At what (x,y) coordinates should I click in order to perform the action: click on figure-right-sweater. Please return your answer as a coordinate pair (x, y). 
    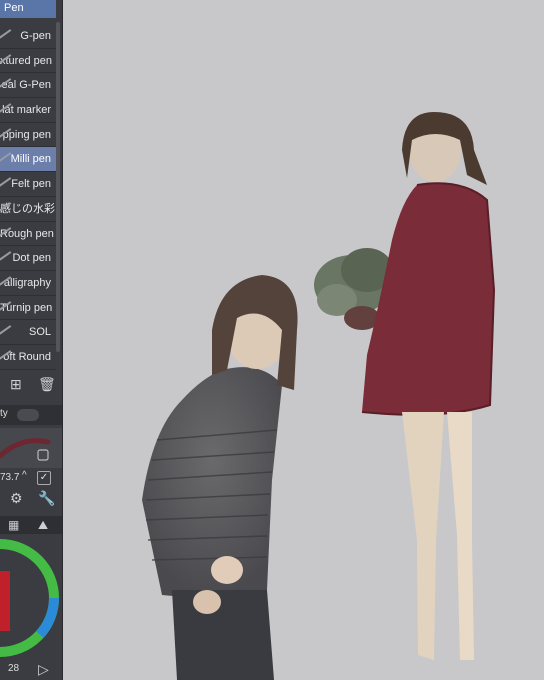
    Looking at the image, I should click on (428, 299).